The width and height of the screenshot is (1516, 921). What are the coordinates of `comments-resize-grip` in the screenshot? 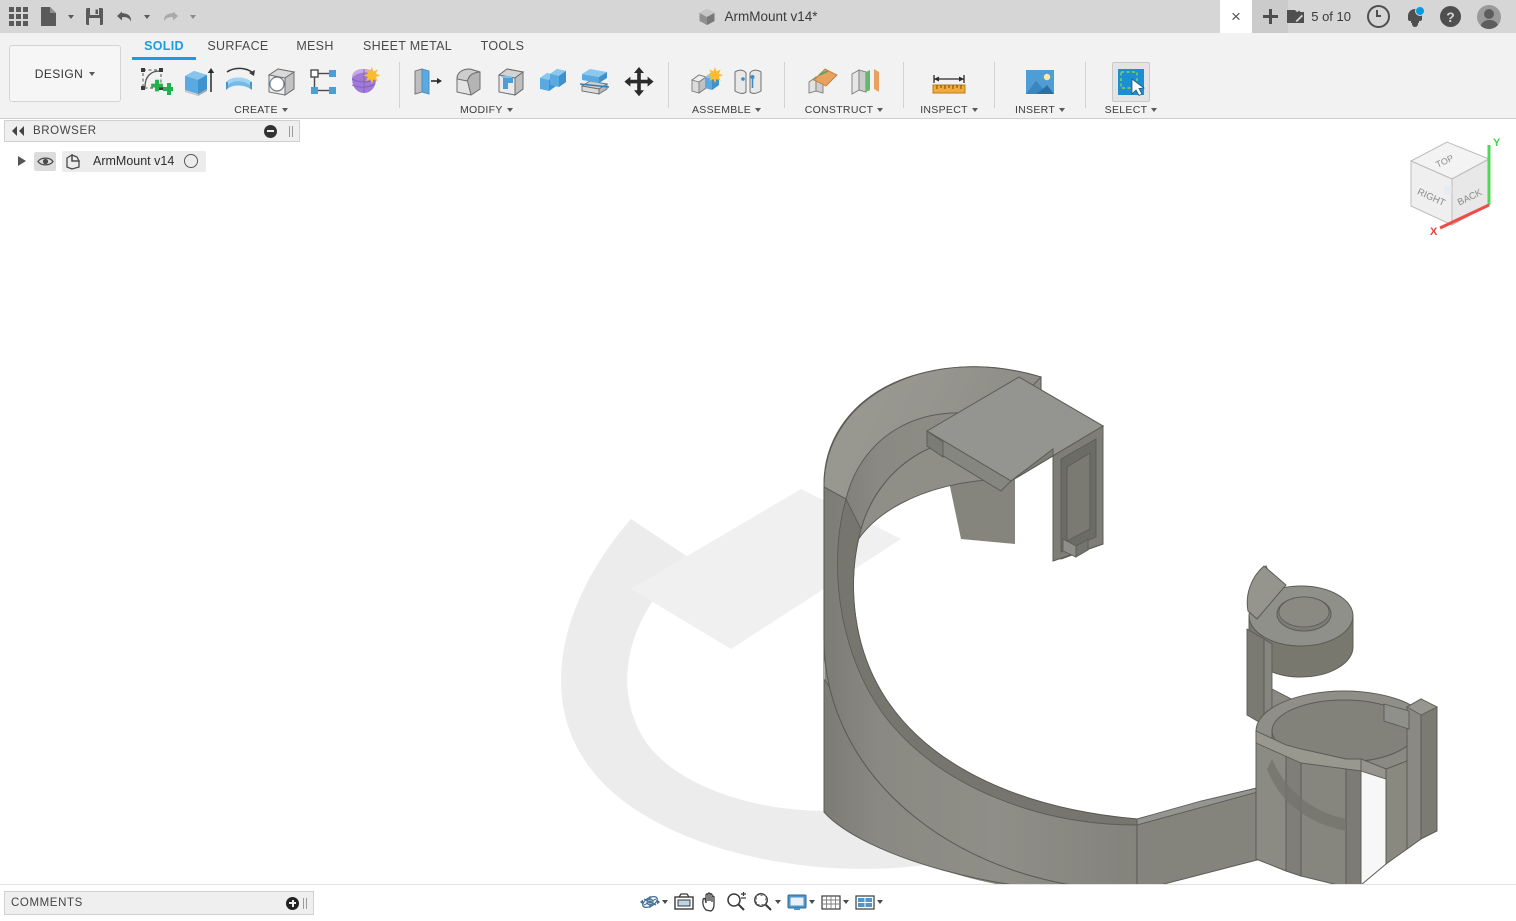 It's located at (305, 903).